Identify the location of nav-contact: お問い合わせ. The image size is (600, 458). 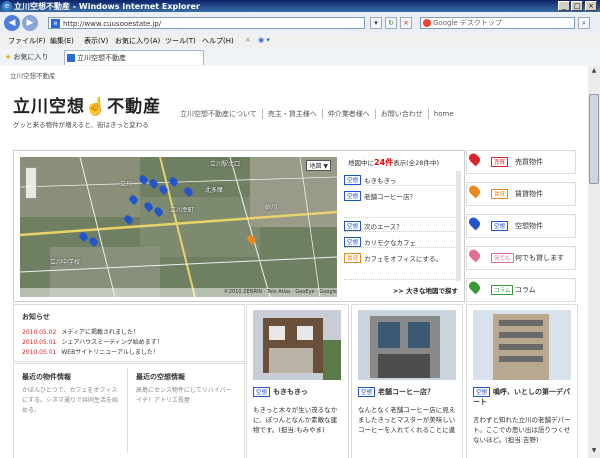
(402, 114).